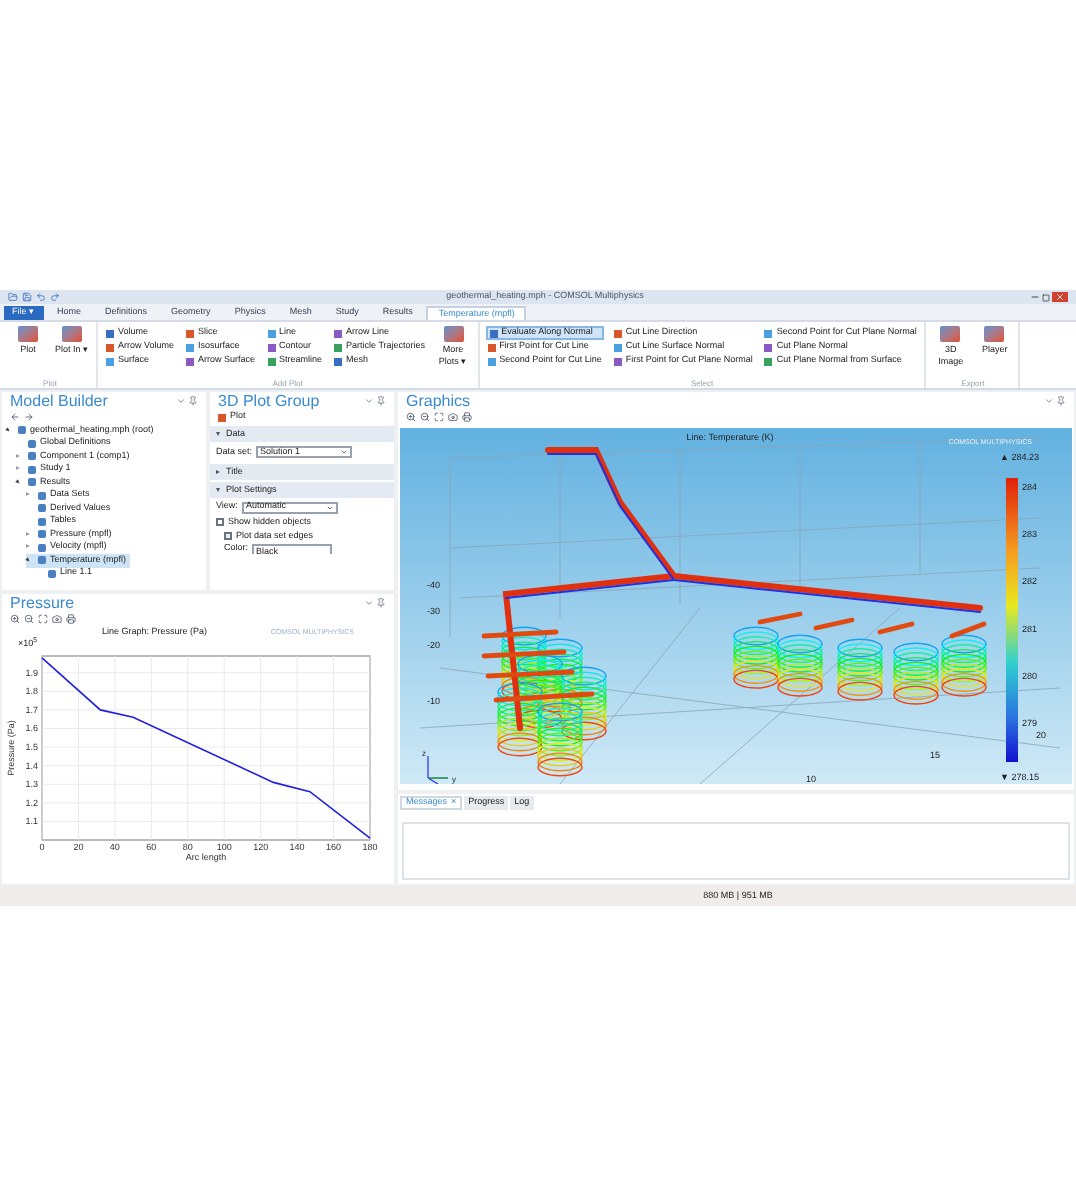 The width and height of the screenshot is (1076, 1200). I want to click on save-icon, so click(27, 297).